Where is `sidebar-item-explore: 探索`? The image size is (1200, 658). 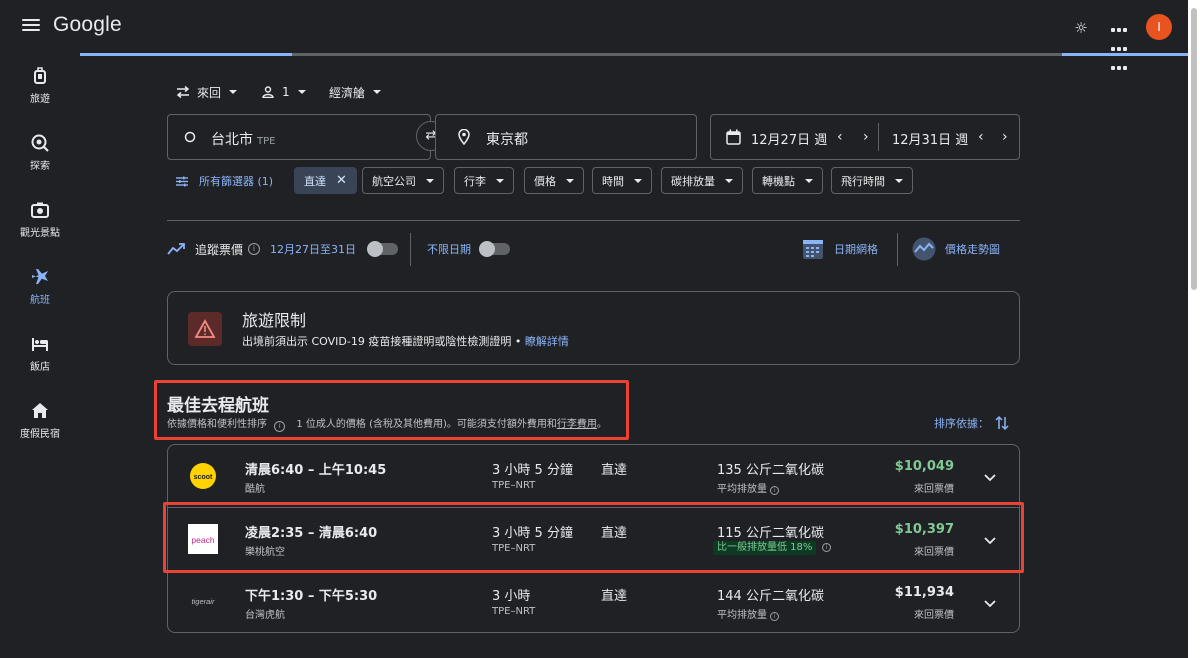 sidebar-item-explore: 探索 is located at coordinates (40, 163).